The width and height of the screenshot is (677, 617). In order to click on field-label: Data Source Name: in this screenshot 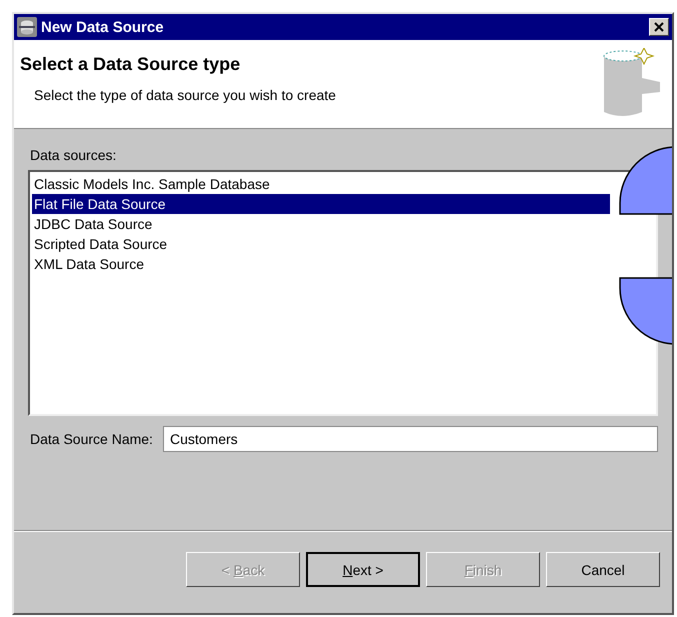, I will do `click(91, 439)`.